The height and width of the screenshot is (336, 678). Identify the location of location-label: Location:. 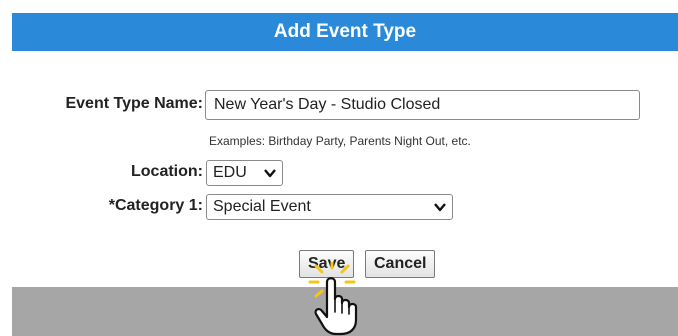
(167, 171).